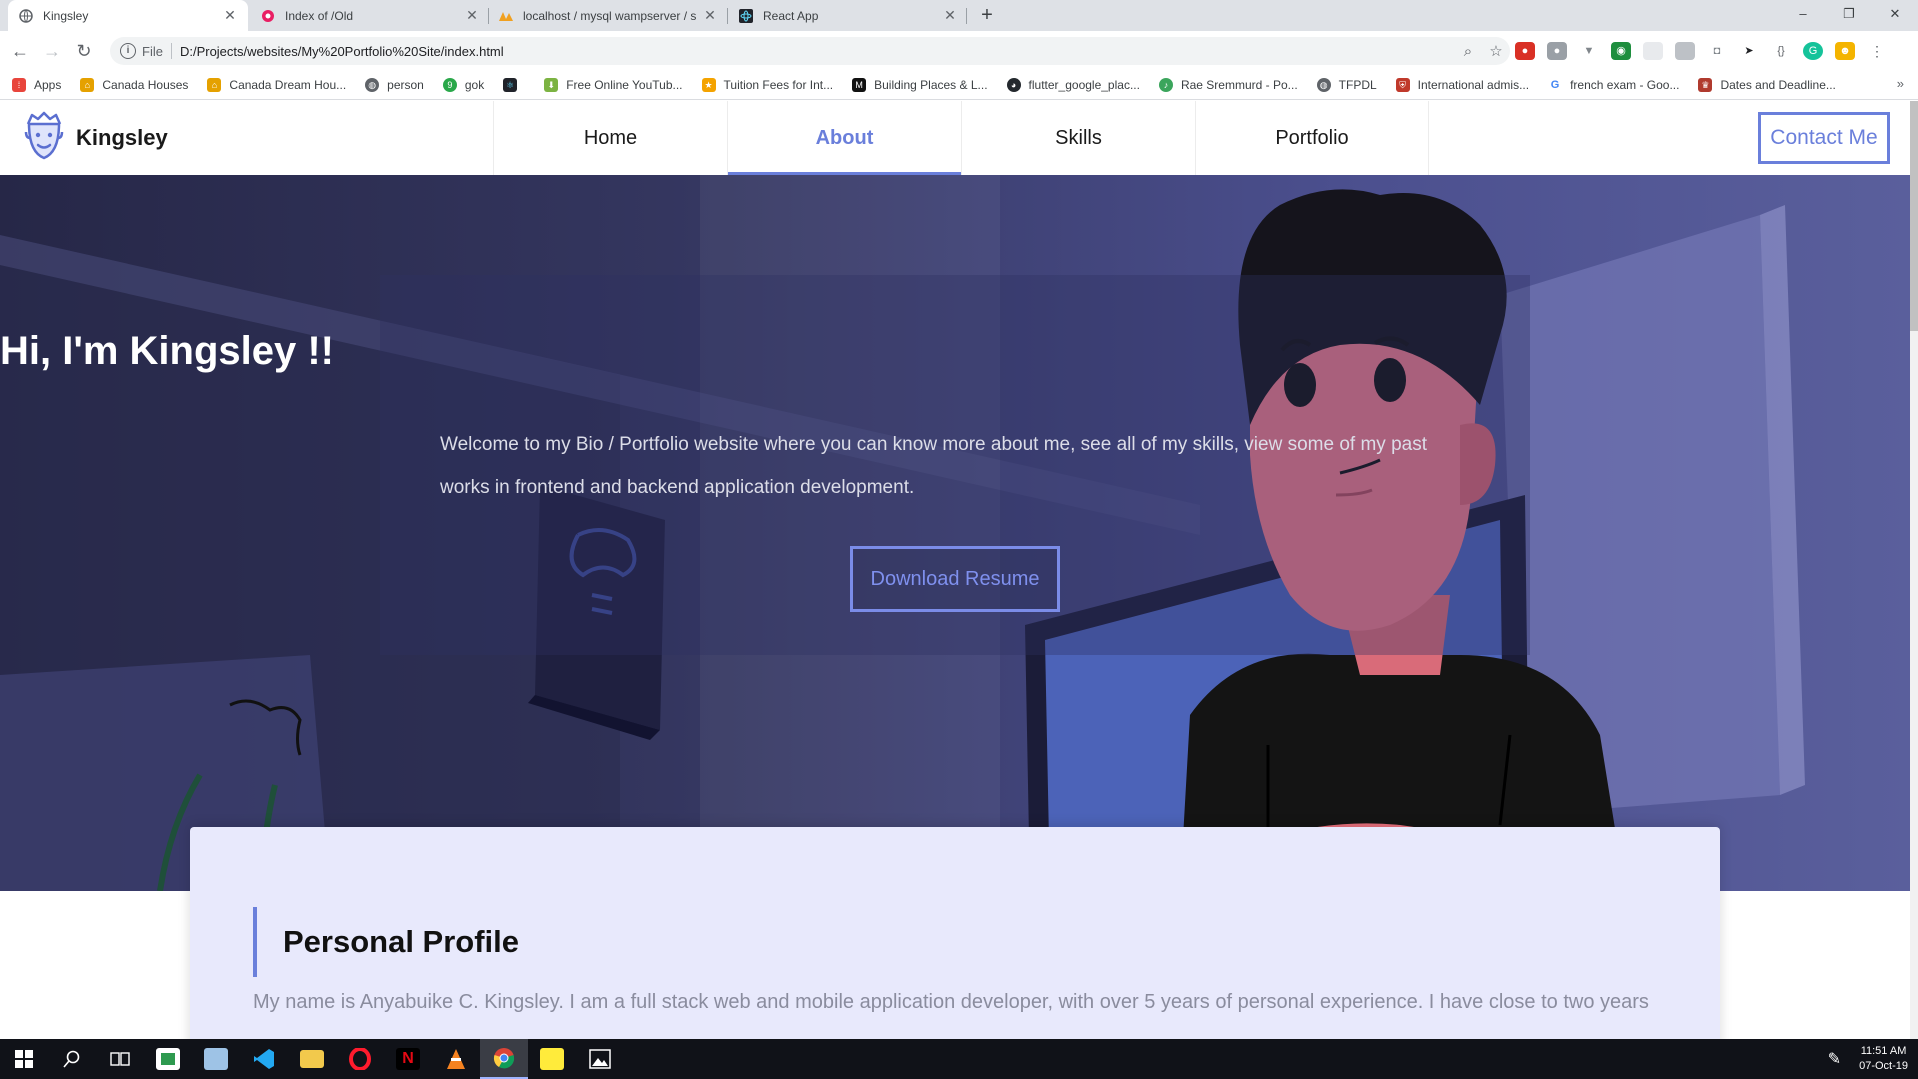 The image size is (1918, 1079). Describe the element at coordinates (128, 15) in the screenshot. I see `tab-kingsley: Kingsley ✕` at that location.